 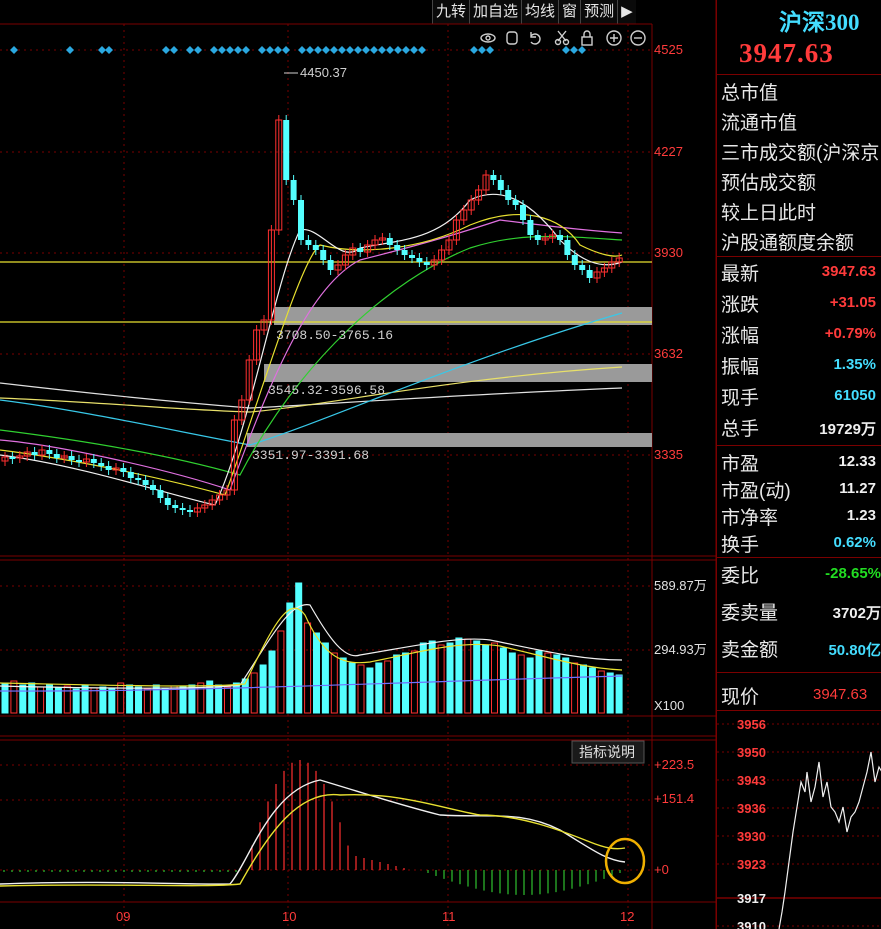 What do you see at coordinates (323, 72) in the screenshot?
I see `high-price-label: 4450.37` at bounding box center [323, 72].